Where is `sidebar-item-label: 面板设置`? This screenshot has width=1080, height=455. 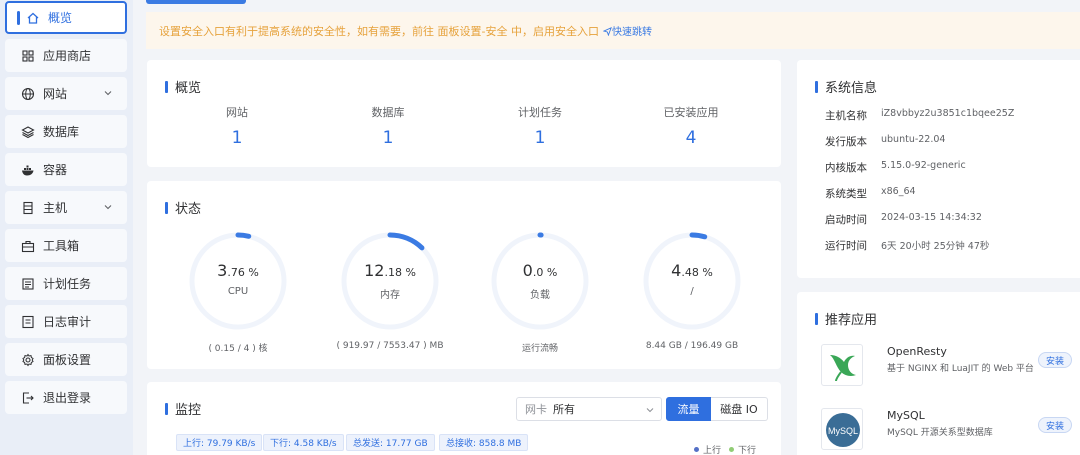 sidebar-item-label: 面板设置 is located at coordinates (67, 360).